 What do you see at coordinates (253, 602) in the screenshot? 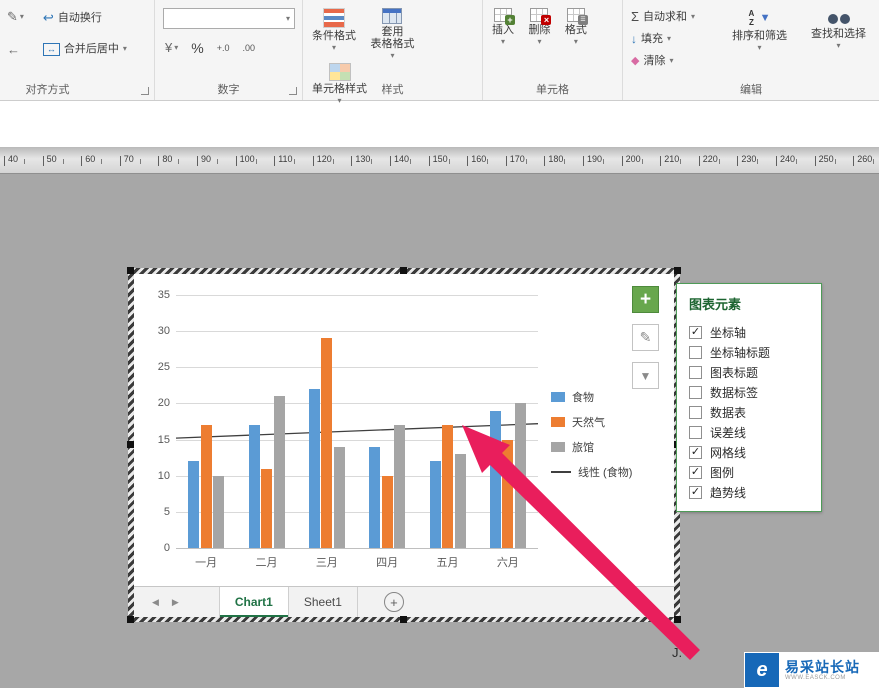
I see `sheet-tab-Chart1: Chart1` at bounding box center [253, 602].